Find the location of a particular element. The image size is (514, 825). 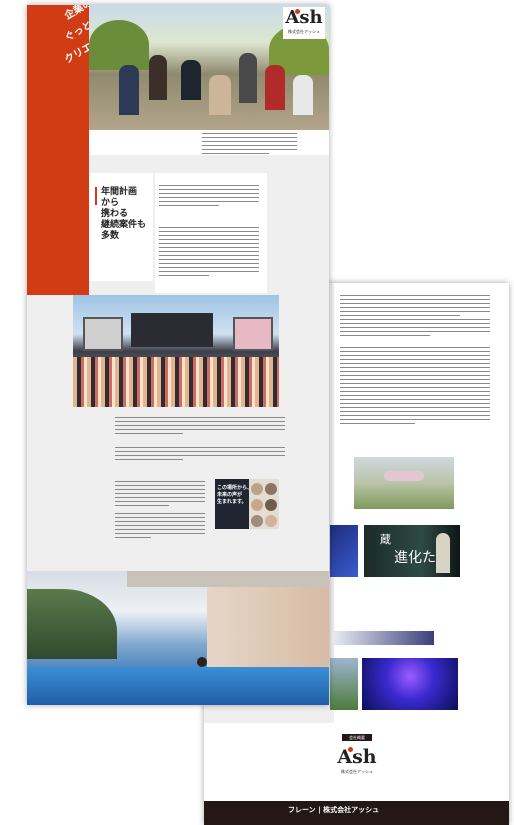

footer-logo: Ash is located at coordinates (357, 757).